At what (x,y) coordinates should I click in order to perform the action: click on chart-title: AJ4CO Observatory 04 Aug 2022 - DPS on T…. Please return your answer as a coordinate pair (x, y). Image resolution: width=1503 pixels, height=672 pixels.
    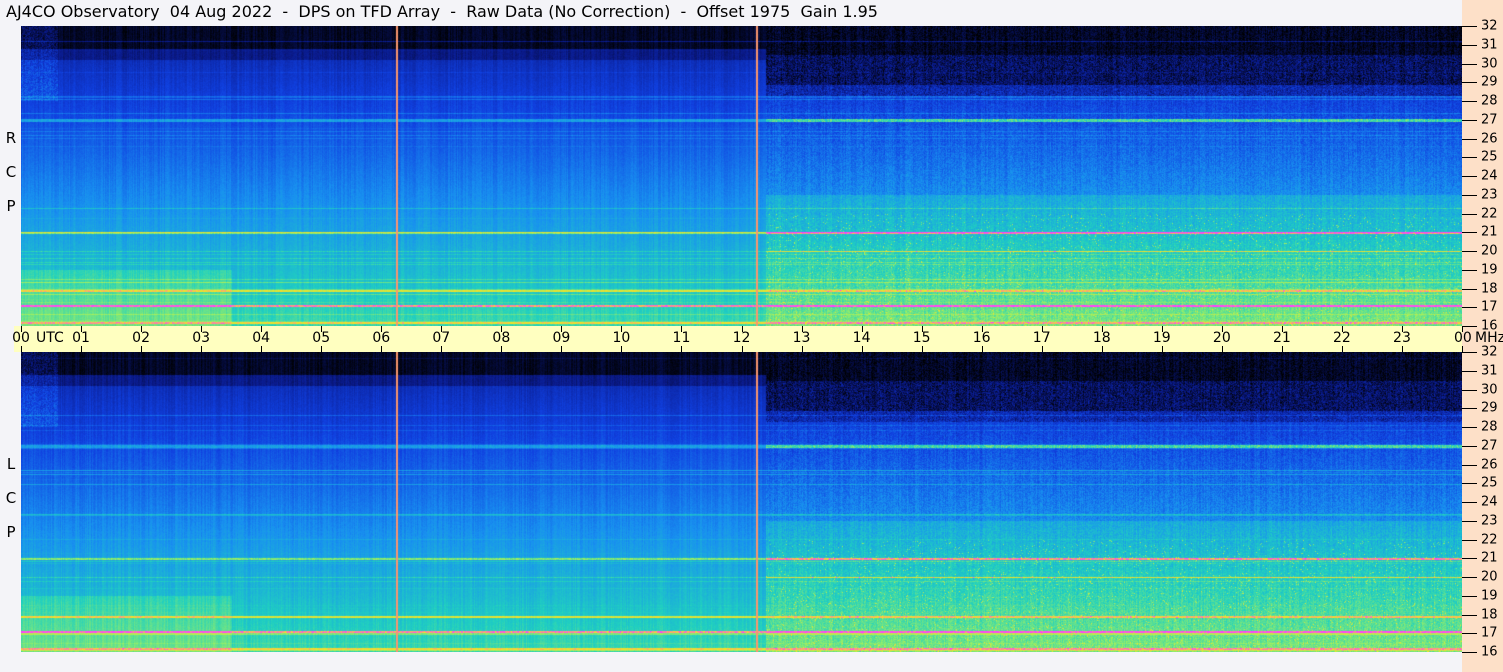
    Looking at the image, I should click on (442, 11).